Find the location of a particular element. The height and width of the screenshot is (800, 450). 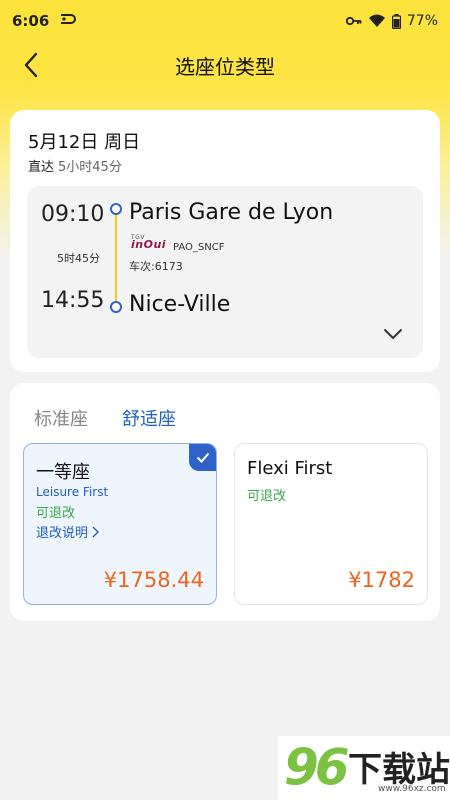

page-title: 选座位类型 is located at coordinates (225, 66).